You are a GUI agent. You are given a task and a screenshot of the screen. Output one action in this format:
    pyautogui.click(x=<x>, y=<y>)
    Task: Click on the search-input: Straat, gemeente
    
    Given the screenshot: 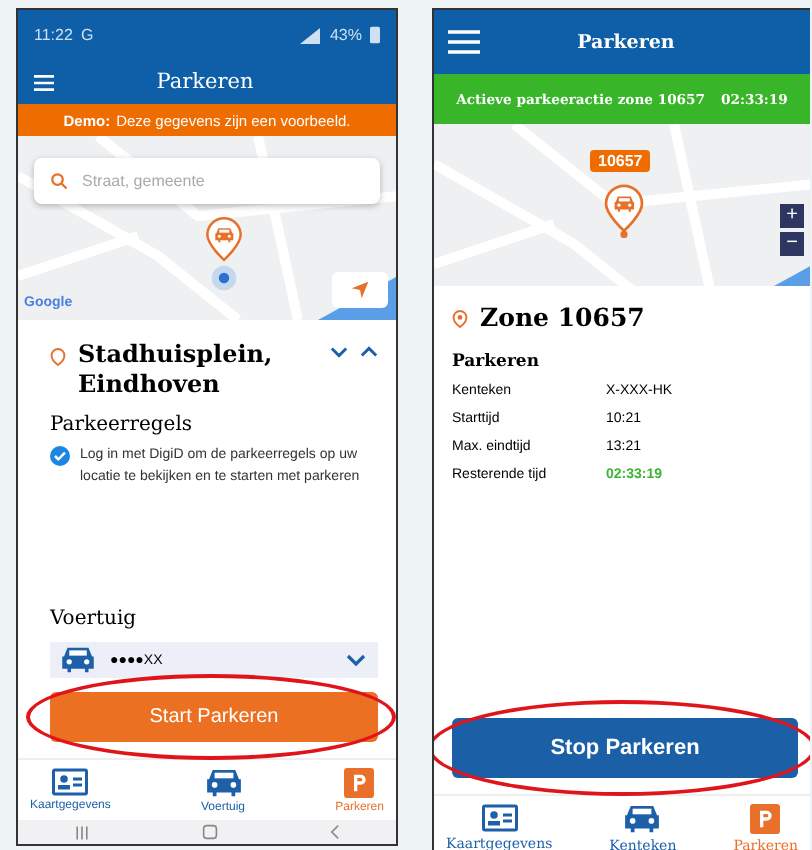 What is the action you would take?
    pyautogui.click(x=212, y=181)
    